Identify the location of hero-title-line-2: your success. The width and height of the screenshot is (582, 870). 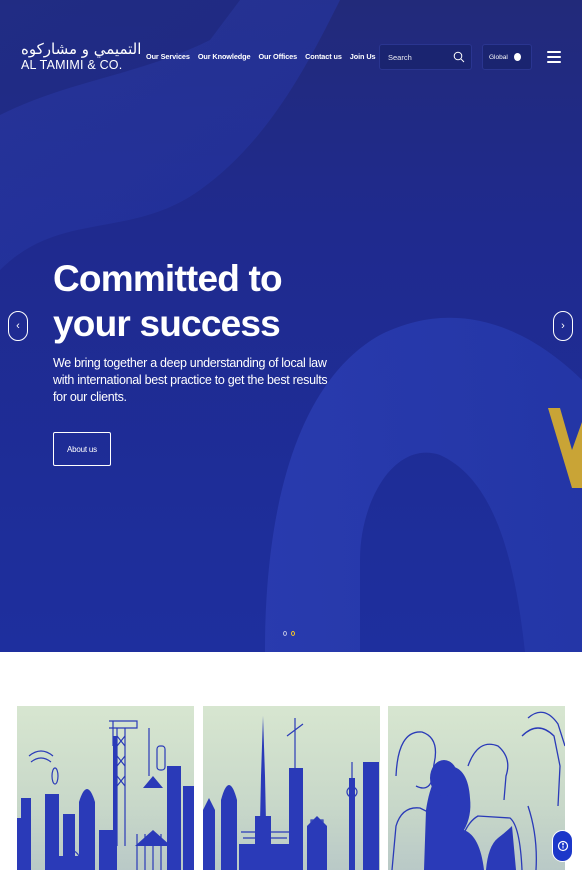
(167, 323).